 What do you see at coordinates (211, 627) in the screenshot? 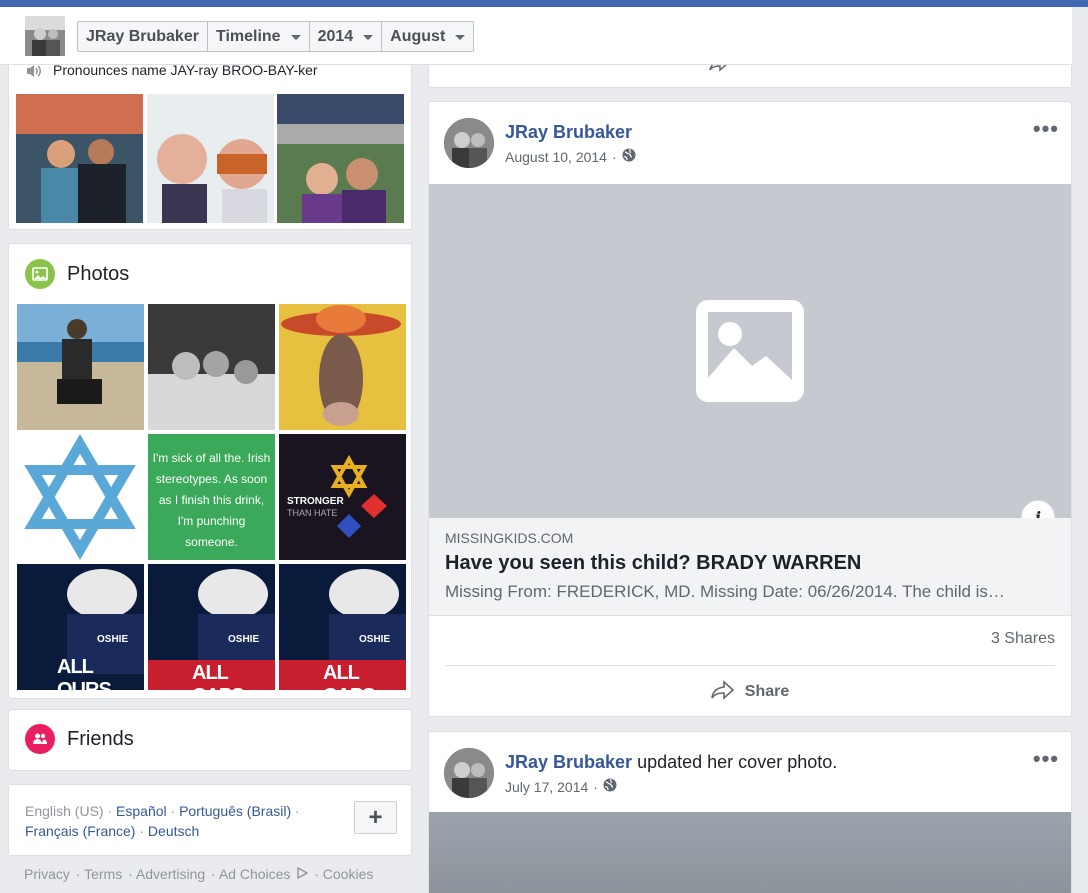
I see `photo-all-caps-1: OSHIE ALL CAPS` at bounding box center [211, 627].